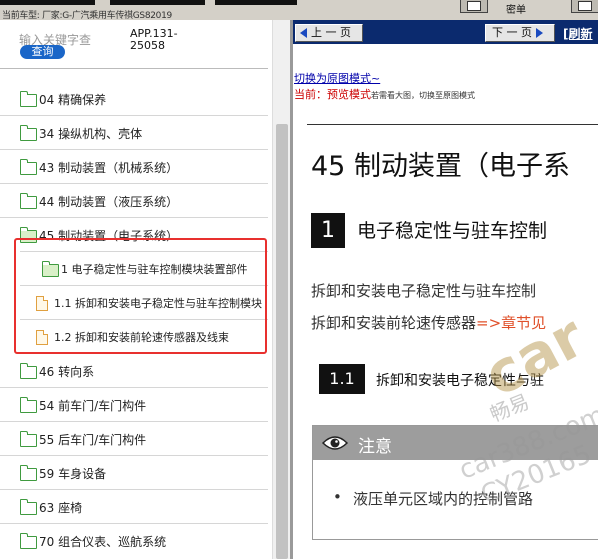  I want to click on subsection-number: 1.1, so click(342, 379).